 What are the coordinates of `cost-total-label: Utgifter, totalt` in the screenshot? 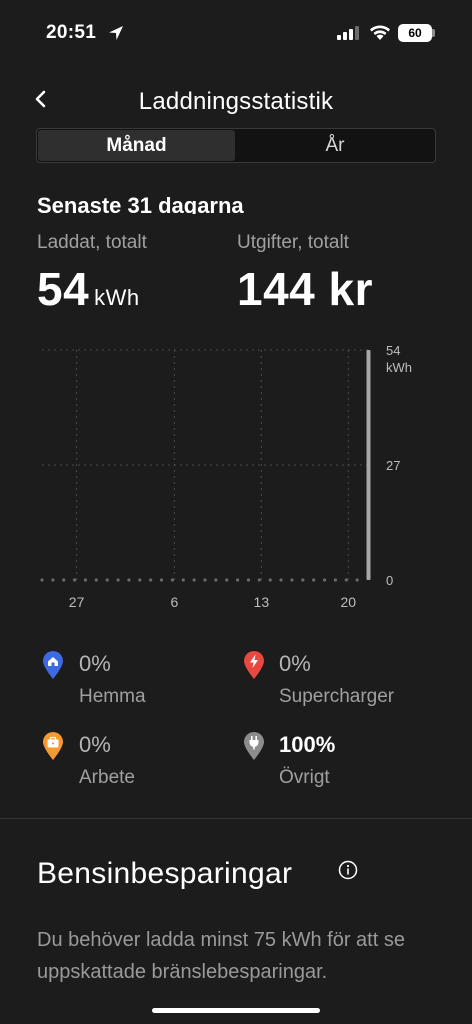 It's located at (293, 242).